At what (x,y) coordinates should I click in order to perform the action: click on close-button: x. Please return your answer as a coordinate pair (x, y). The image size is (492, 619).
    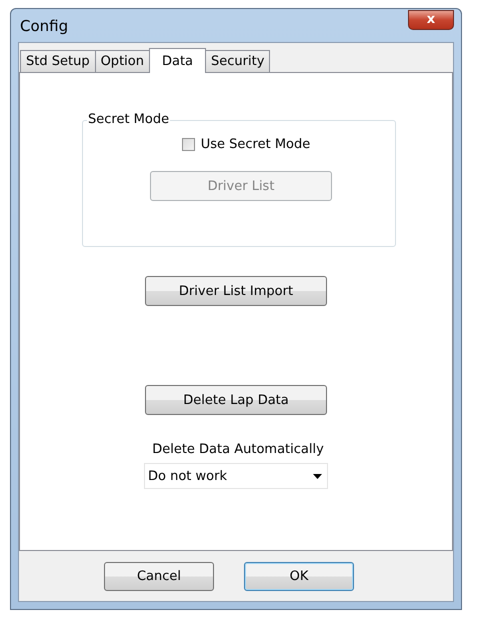
    Looking at the image, I should click on (431, 20).